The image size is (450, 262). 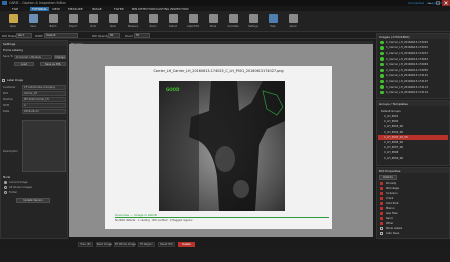 What do you see at coordinates (18, 182) in the screenshot?
I see `mode-radio-label-0: Current Image` at bounding box center [18, 182].